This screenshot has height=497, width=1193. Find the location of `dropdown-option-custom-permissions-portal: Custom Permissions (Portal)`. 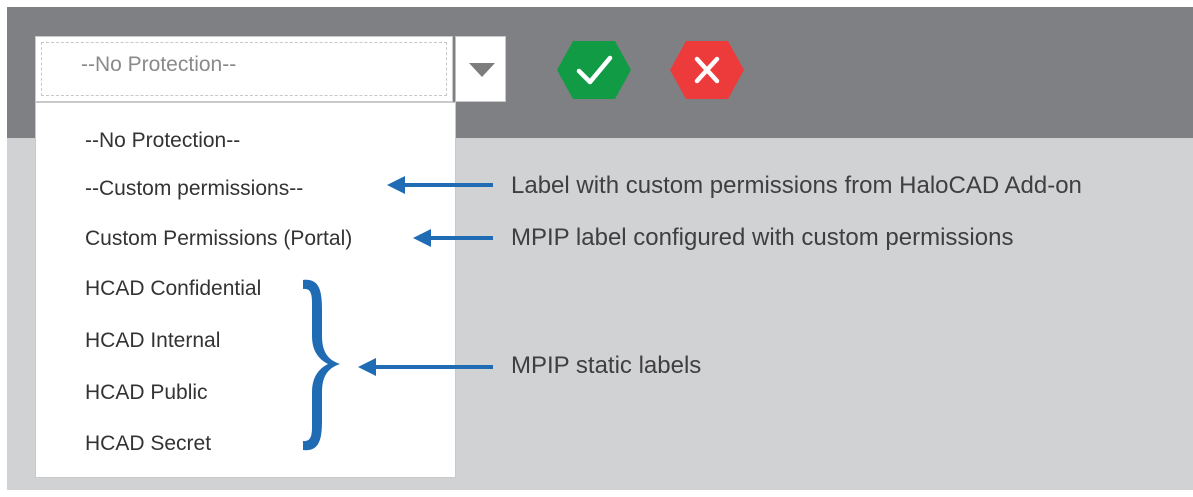

dropdown-option-custom-permissions-portal: Custom Permissions (Portal) is located at coordinates (218, 239).